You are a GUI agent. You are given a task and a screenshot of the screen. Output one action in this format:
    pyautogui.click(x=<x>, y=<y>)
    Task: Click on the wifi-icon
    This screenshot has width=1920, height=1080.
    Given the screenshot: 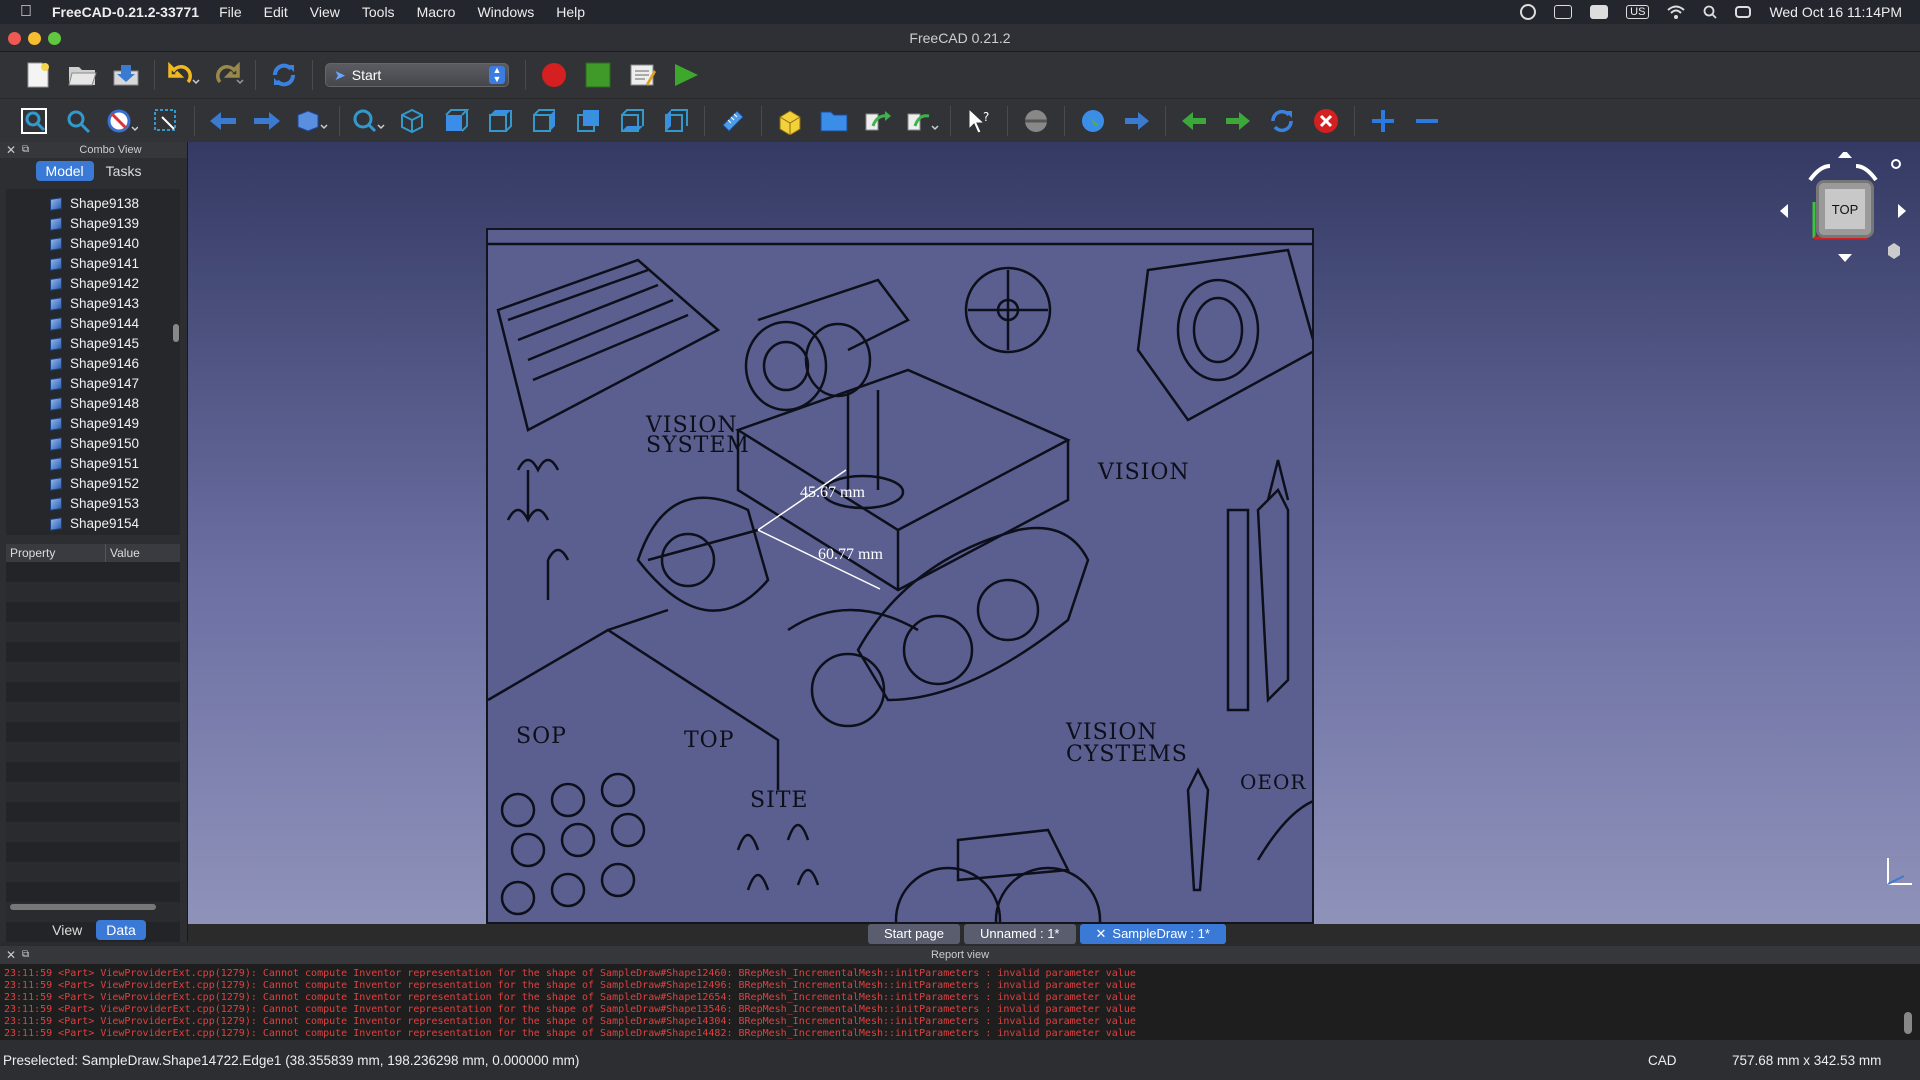 What is the action you would take?
    pyautogui.click(x=1676, y=12)
    